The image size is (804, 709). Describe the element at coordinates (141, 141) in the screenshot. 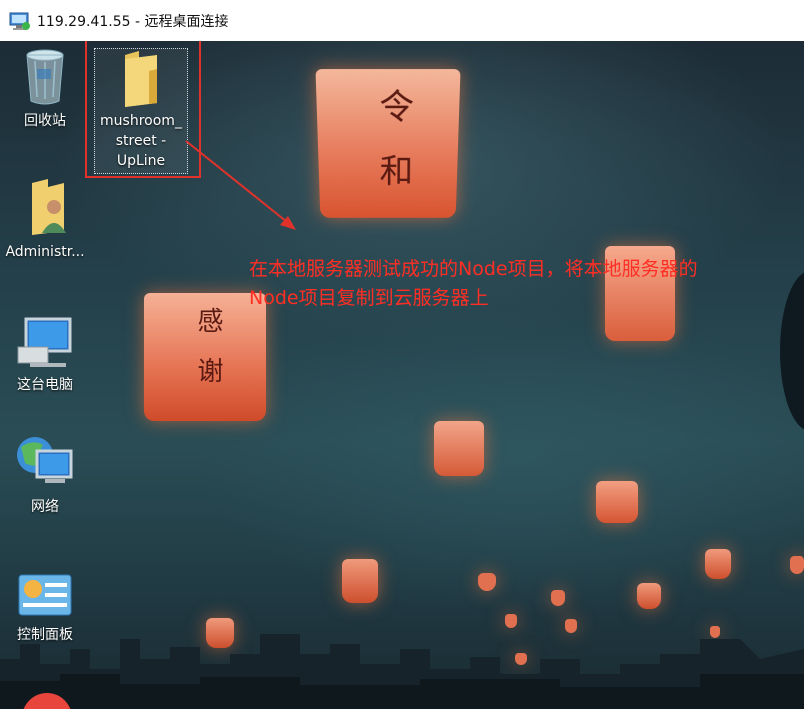

I see `desktop-icon-label: mushroom_ street - UpLine` at that location.